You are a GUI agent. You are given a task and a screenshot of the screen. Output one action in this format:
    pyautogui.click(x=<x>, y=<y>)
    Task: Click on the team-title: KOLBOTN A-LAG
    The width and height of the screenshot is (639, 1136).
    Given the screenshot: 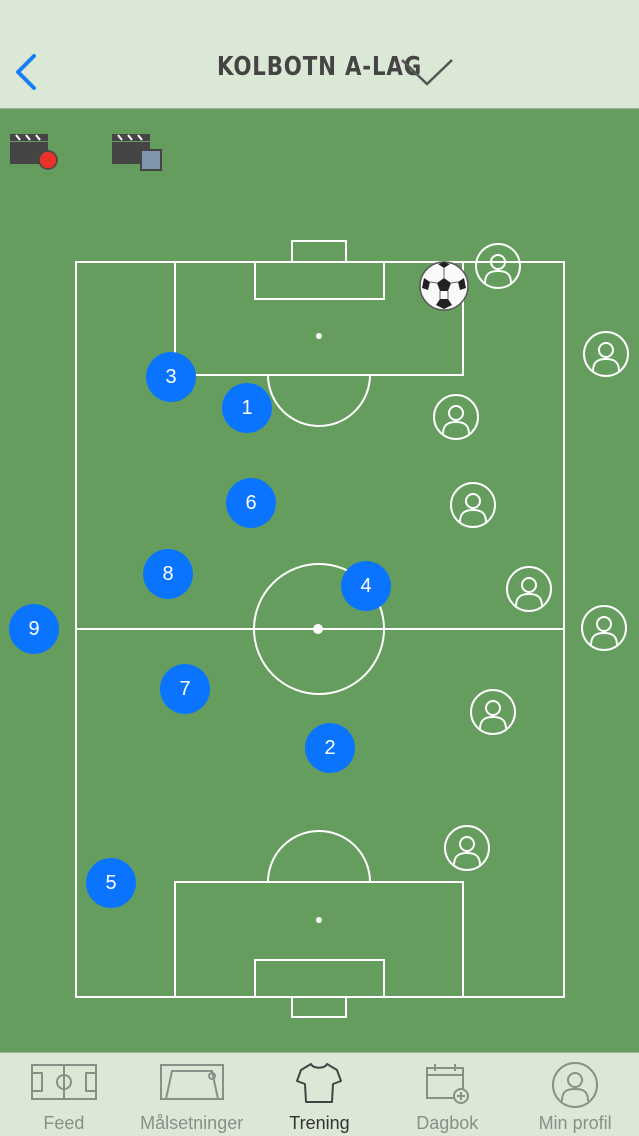 What is the action you would take?
    pyautogui.click(x=320, y=67)
    